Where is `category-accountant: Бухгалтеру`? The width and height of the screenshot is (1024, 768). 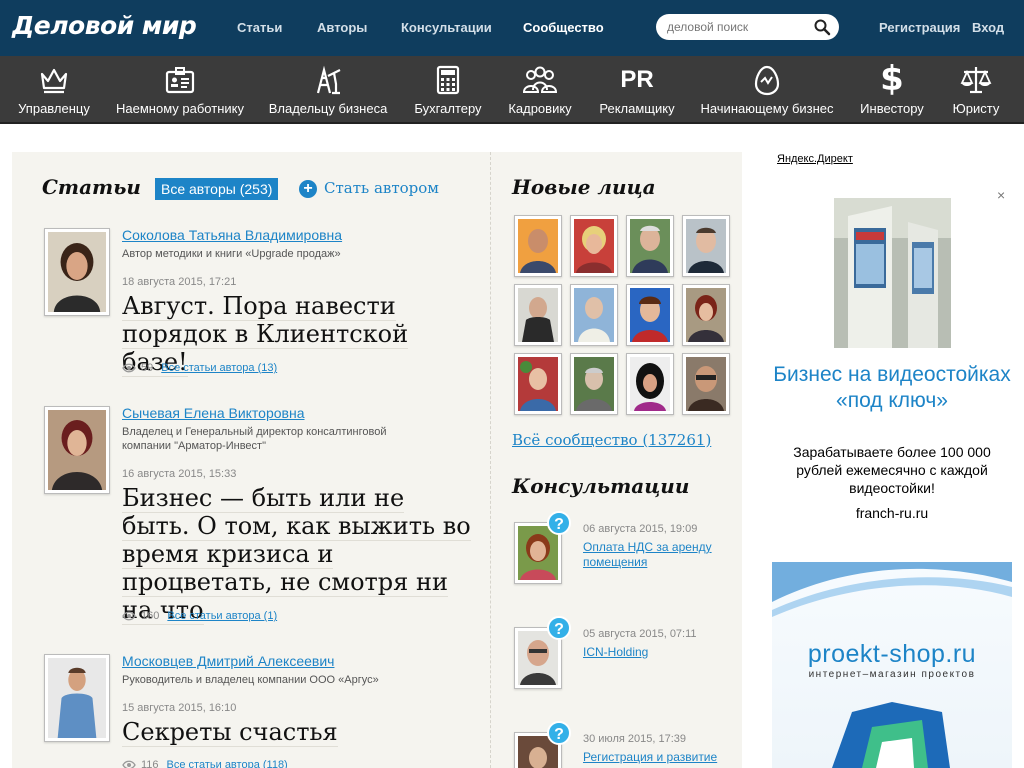
category-accountant: Бухгалтеру is located at coordinates (448, 90).